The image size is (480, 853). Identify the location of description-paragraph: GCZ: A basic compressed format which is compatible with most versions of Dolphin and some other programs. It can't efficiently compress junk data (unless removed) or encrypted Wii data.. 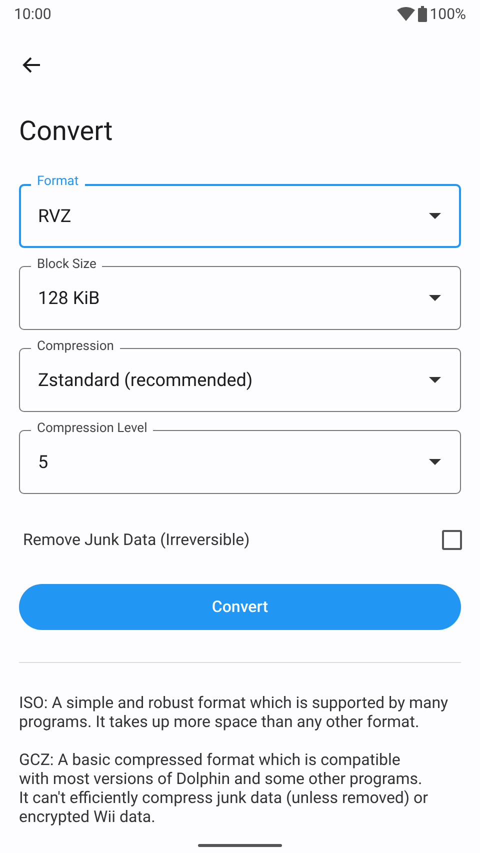
(224, 788).